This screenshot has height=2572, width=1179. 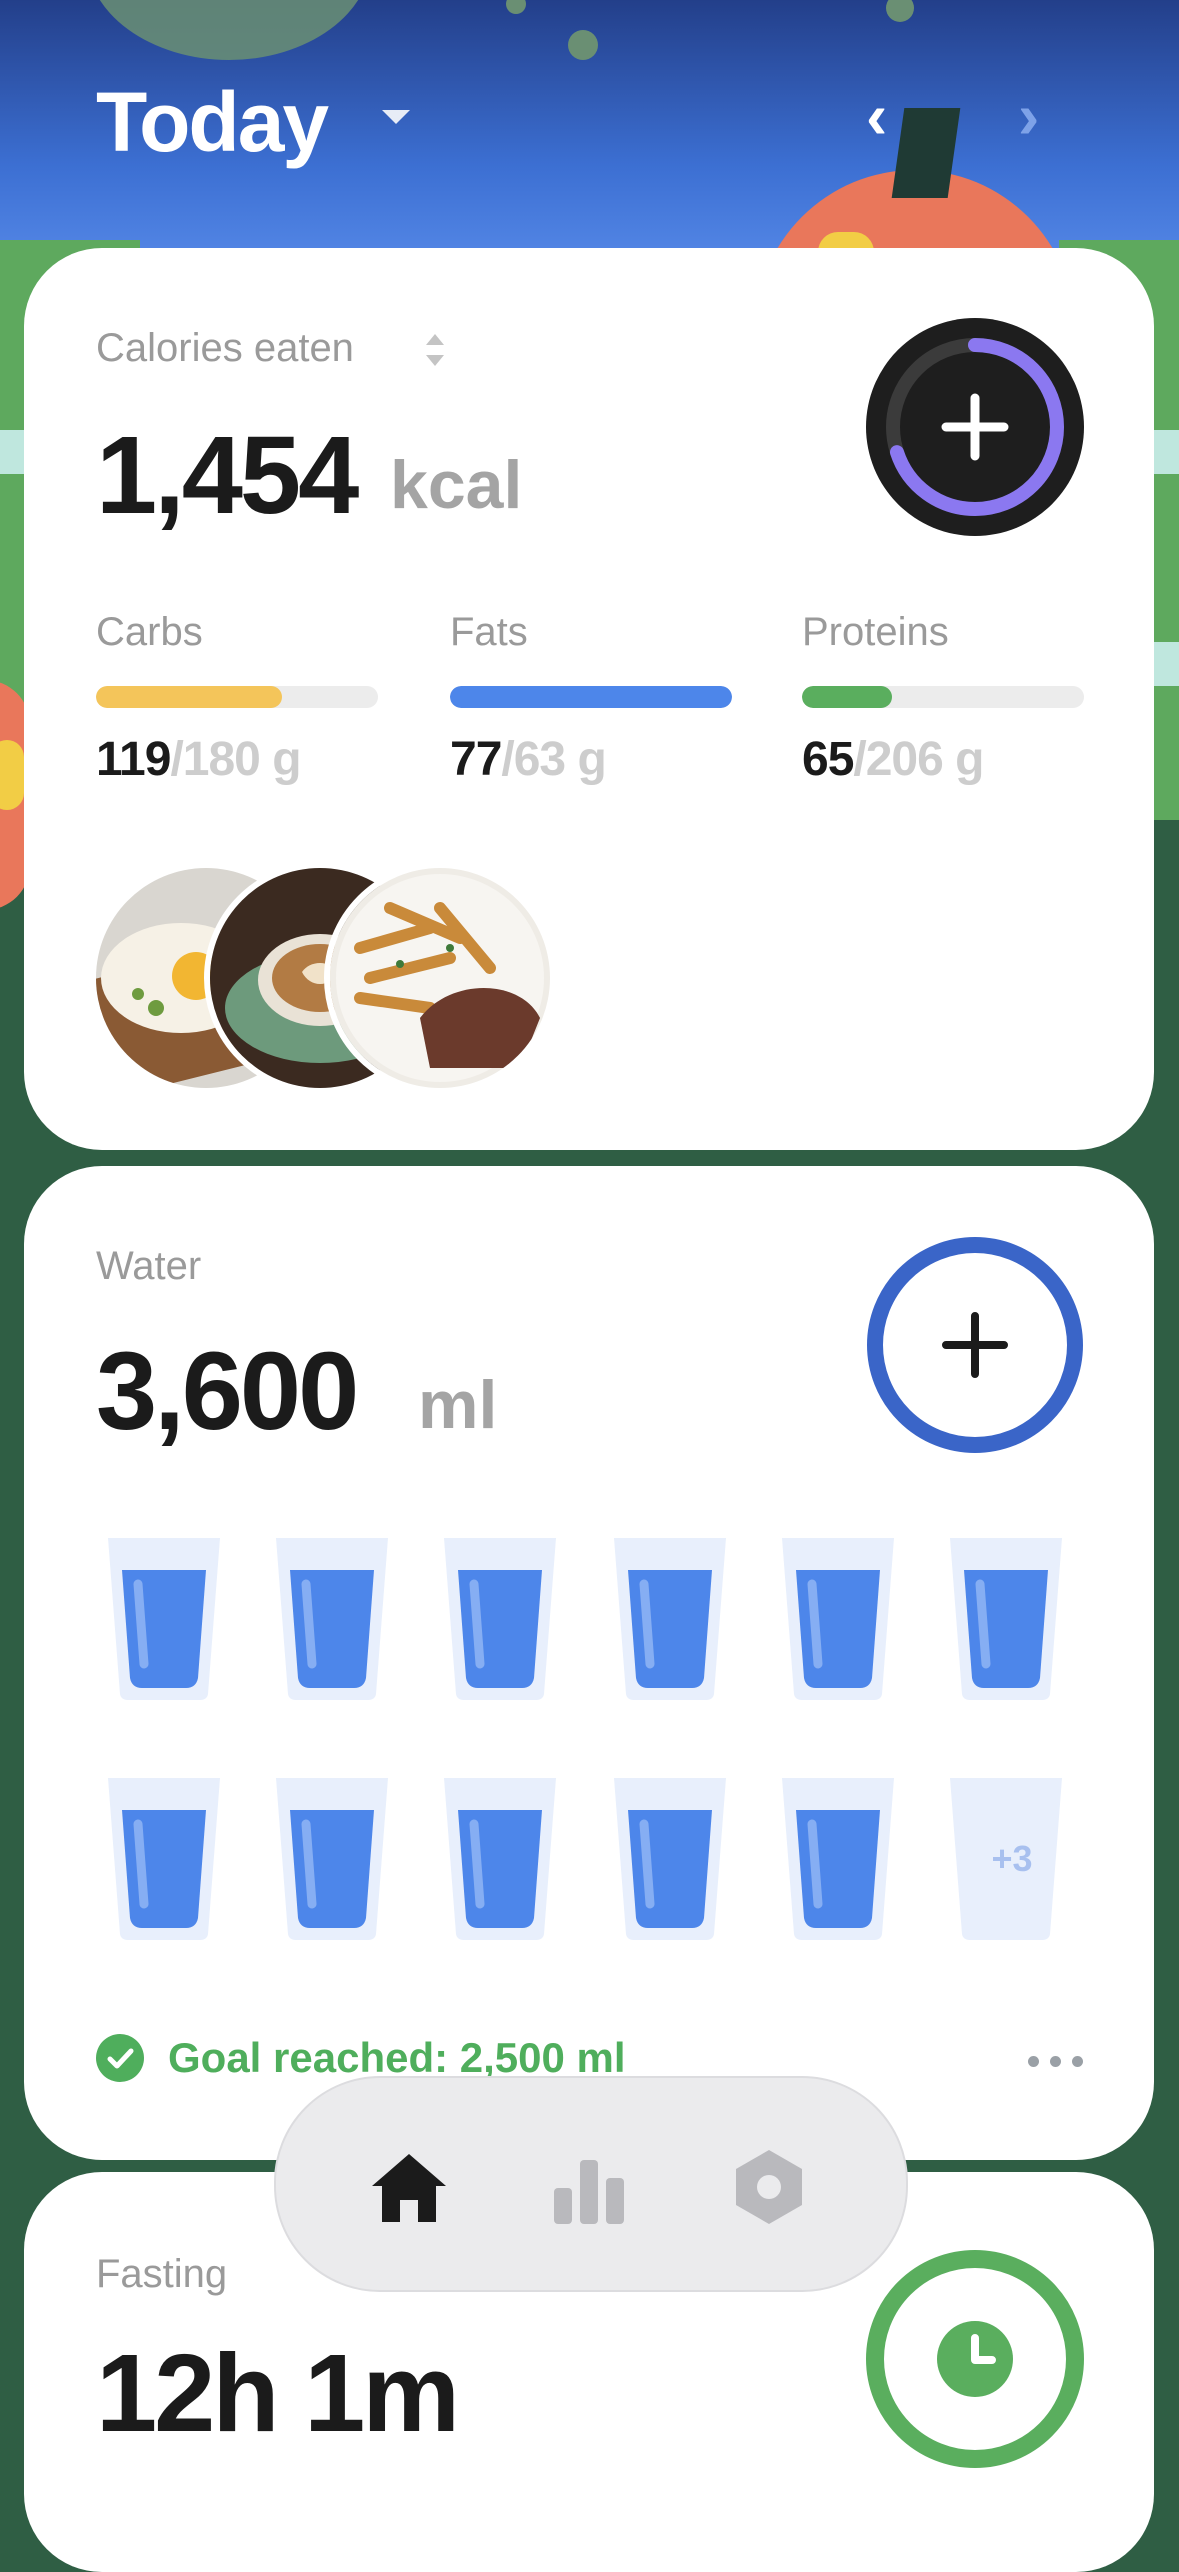 I want to click on home-icon, so click(x=409, y=2187).